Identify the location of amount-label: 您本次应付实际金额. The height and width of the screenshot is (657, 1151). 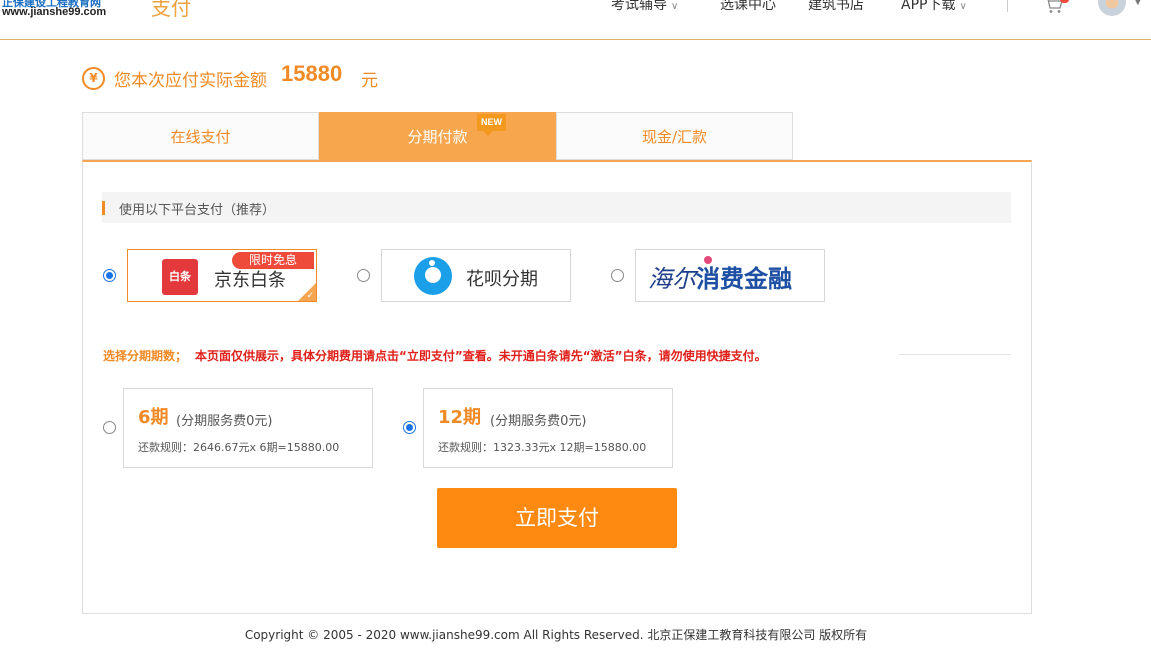
(190, 81).